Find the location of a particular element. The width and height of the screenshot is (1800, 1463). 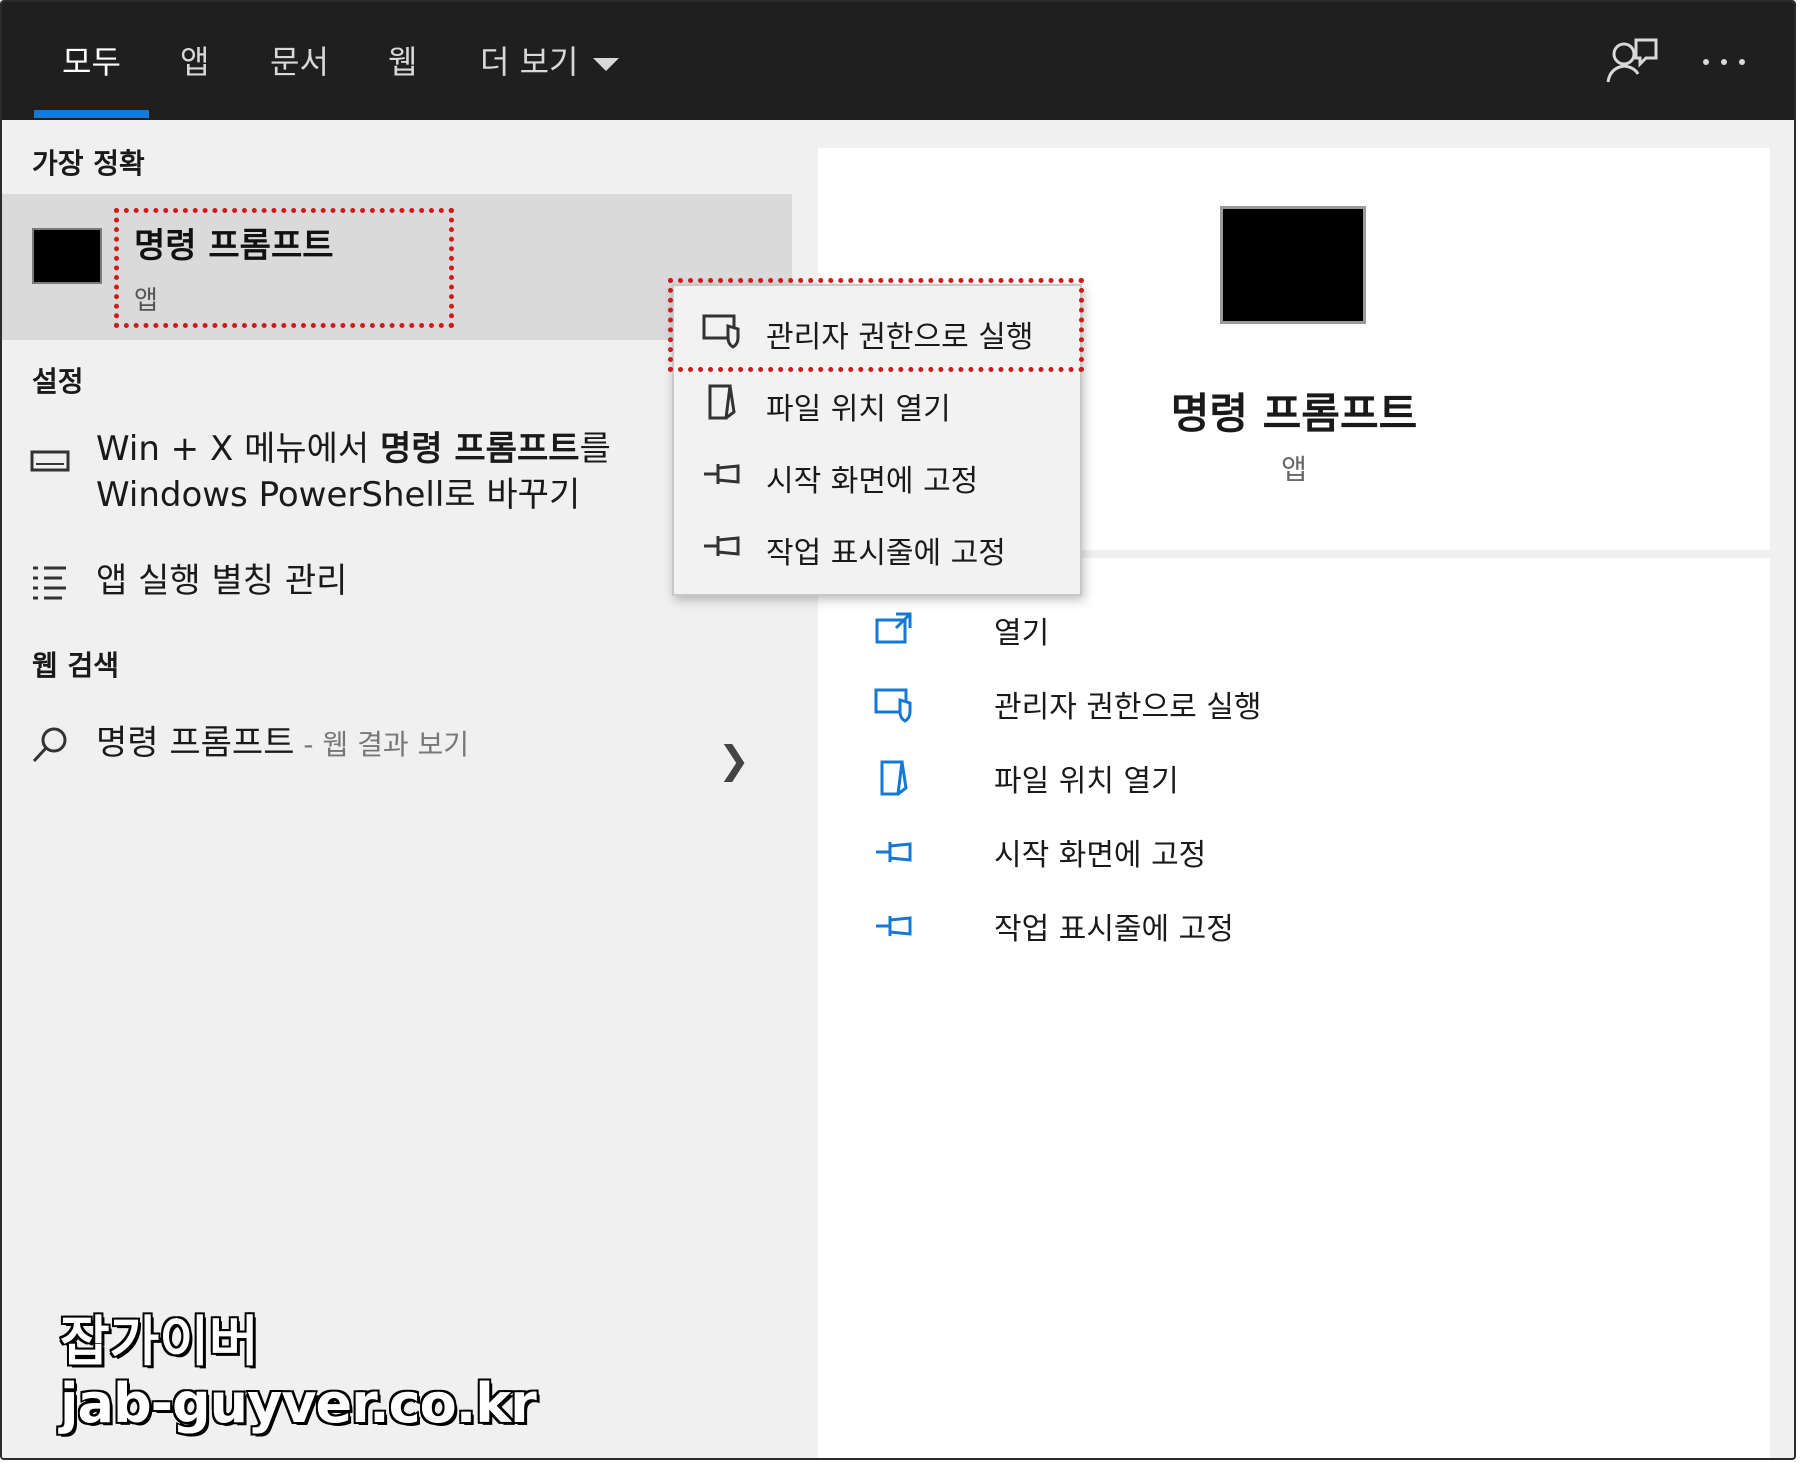

action-open: 열기 is located at coordinates (1224, 630).